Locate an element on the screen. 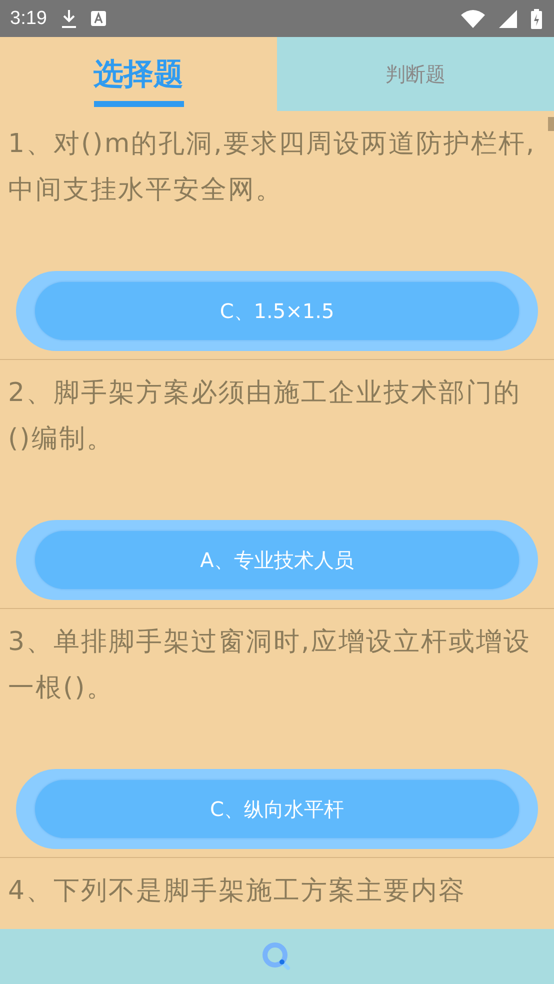 The height and width of the screenshot is (984, 554). signal-icon is located at coordinates (508, 19).